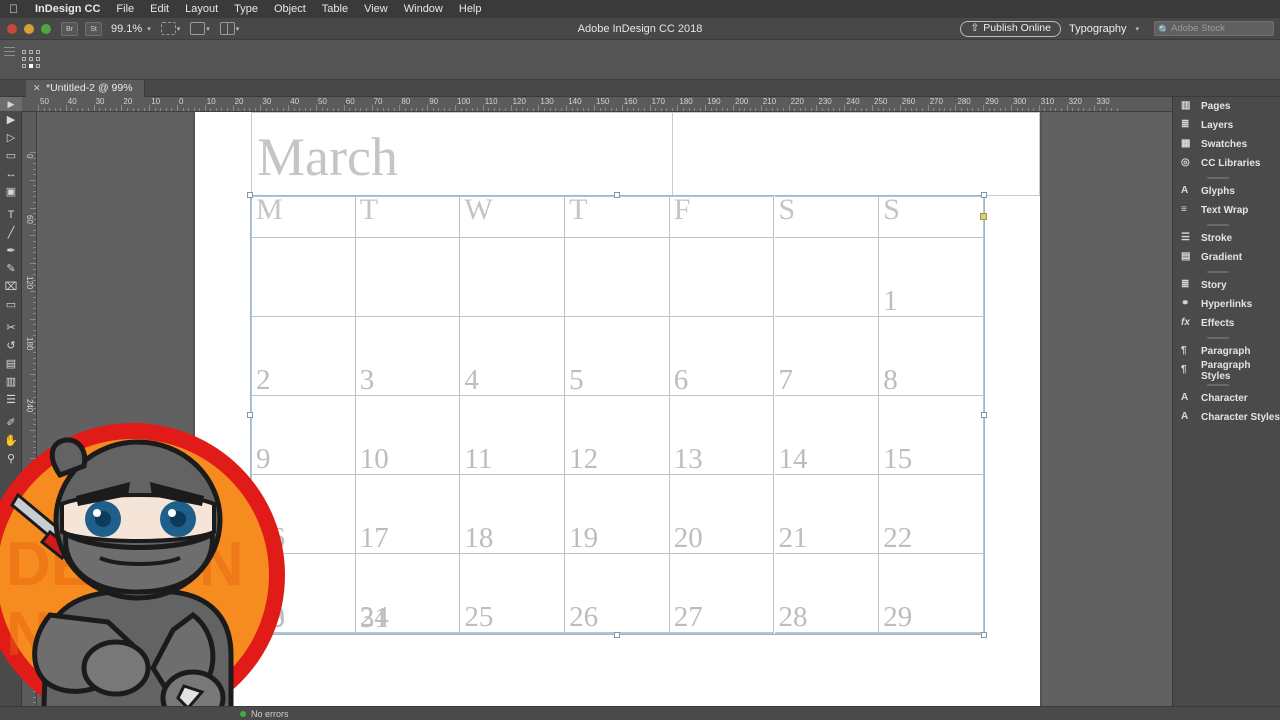 This screenshot has width=1280, height=720. Describe the element at coordinates (1226, 257) in the screenshot. I see `dock-item-gradient: ▤ Gradient` at that location.